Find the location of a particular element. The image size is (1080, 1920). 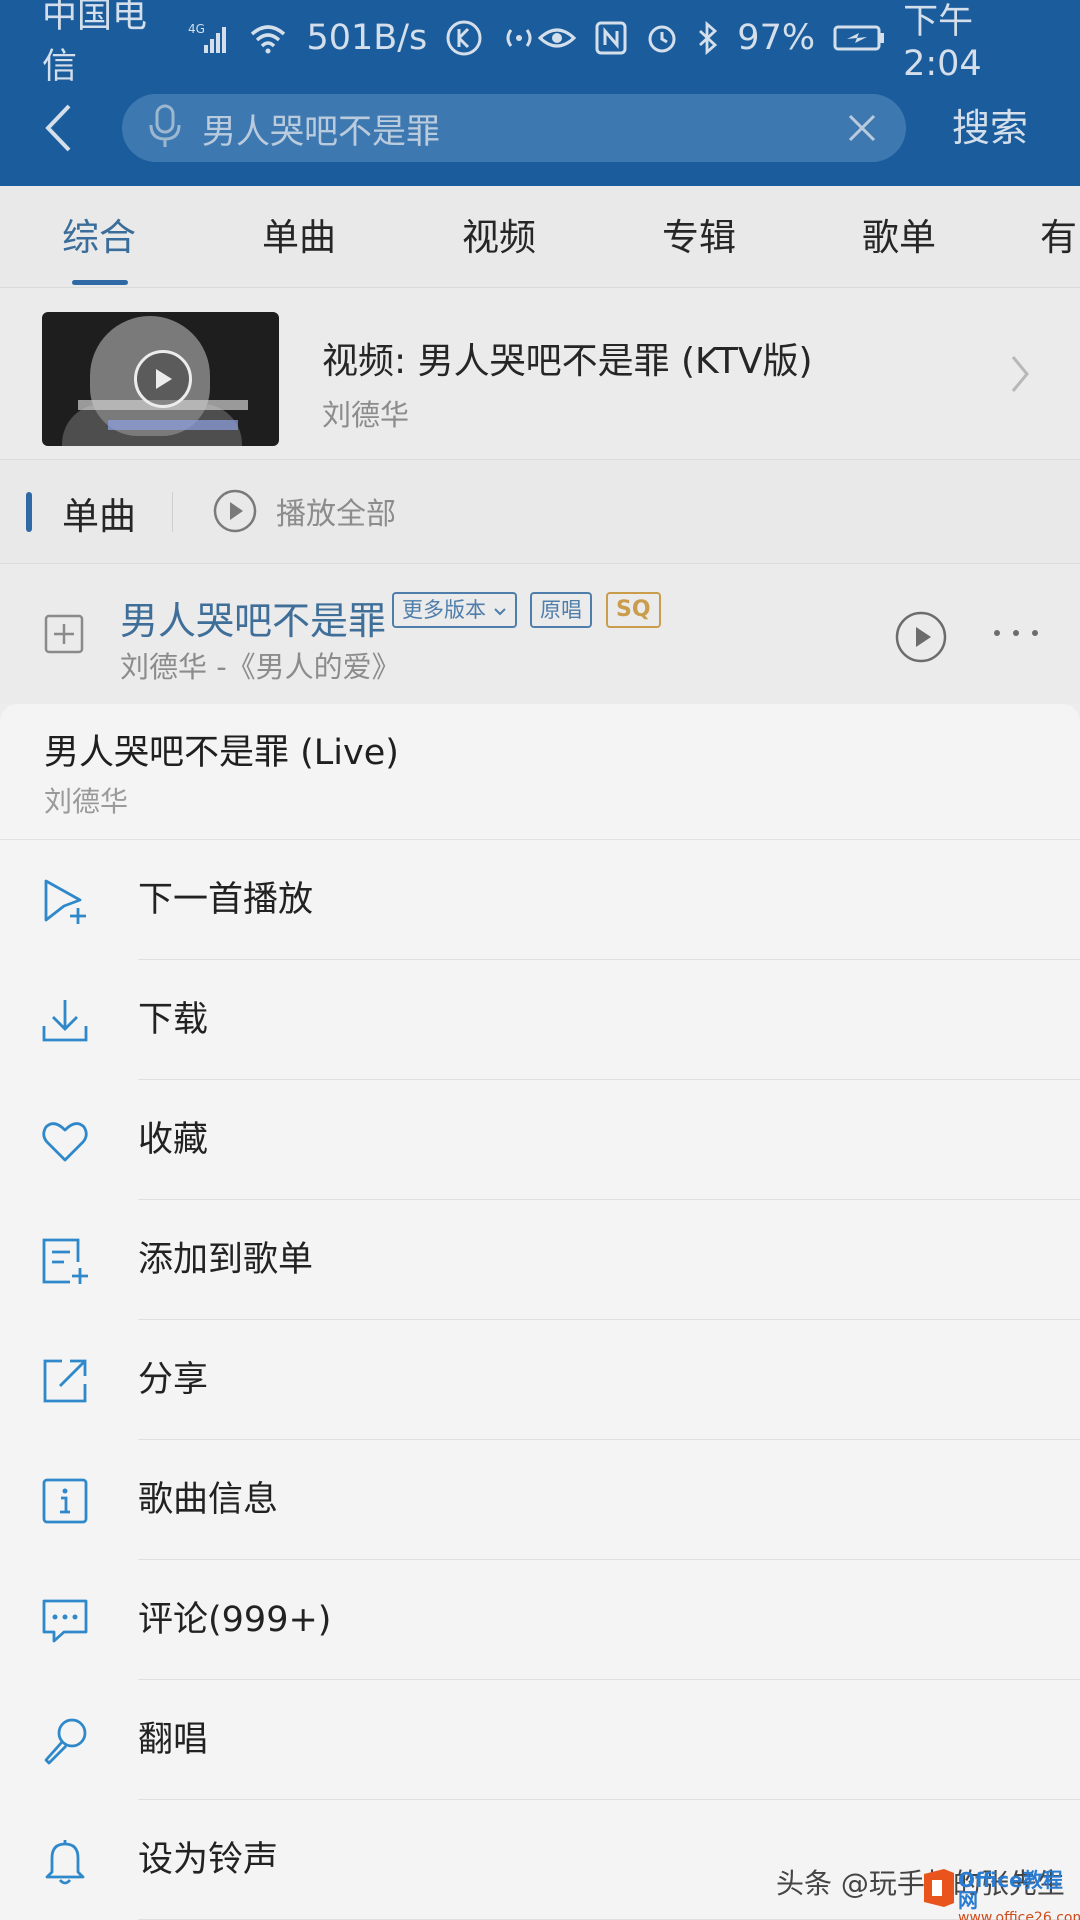

voice-search-icon is located at coordinates (166, 128).